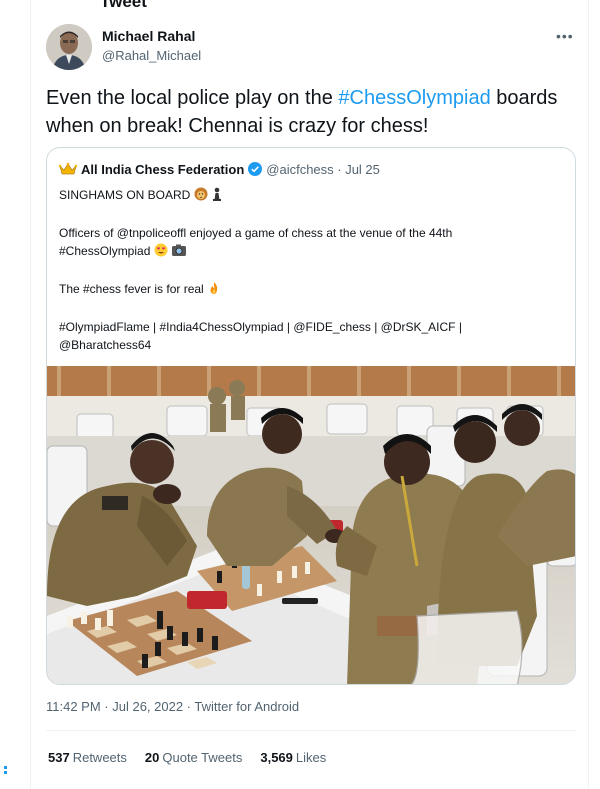 Image resolution: width=600 pixels, height=789 pixels. I want to click on retweets-stat: 537 Retweets, so click(87, 757).